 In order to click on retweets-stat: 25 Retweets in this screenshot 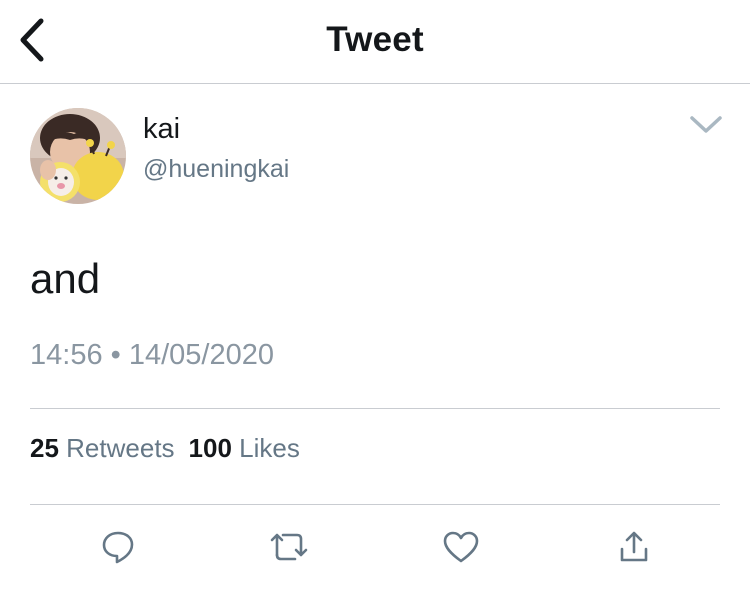, I will do `click(102, 448)`.